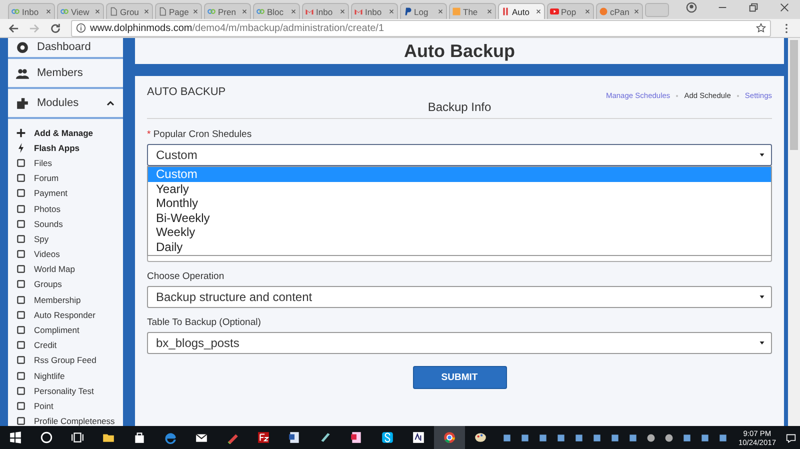 The width and height of the screenshot is (800, 449). Describe the element at coordinates (421, 28) in the screenshot. I see `address-bar: www.dolphinmods.com/demo4/m/mbackup/administration/create/1` at that location.